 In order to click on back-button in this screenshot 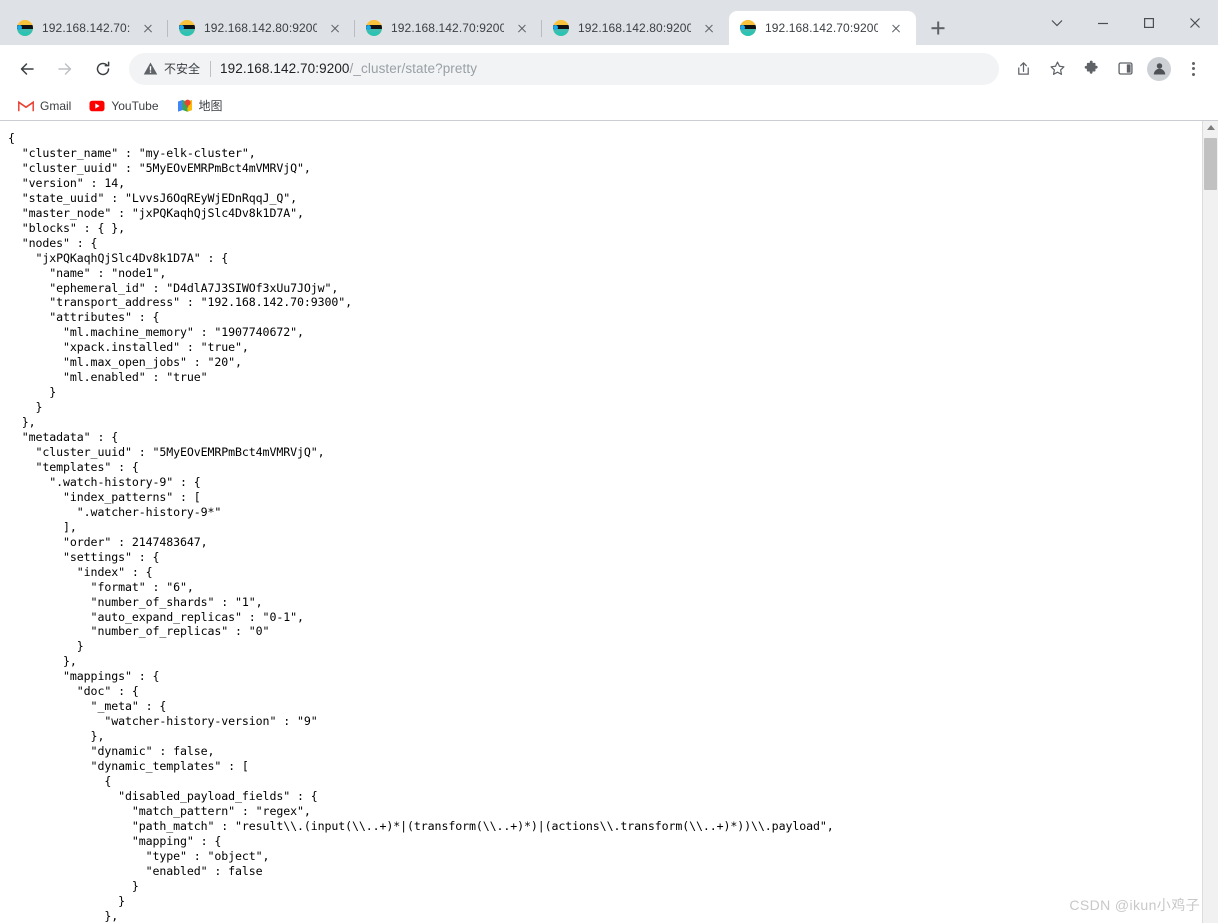, I will do `click(27, 69)`.